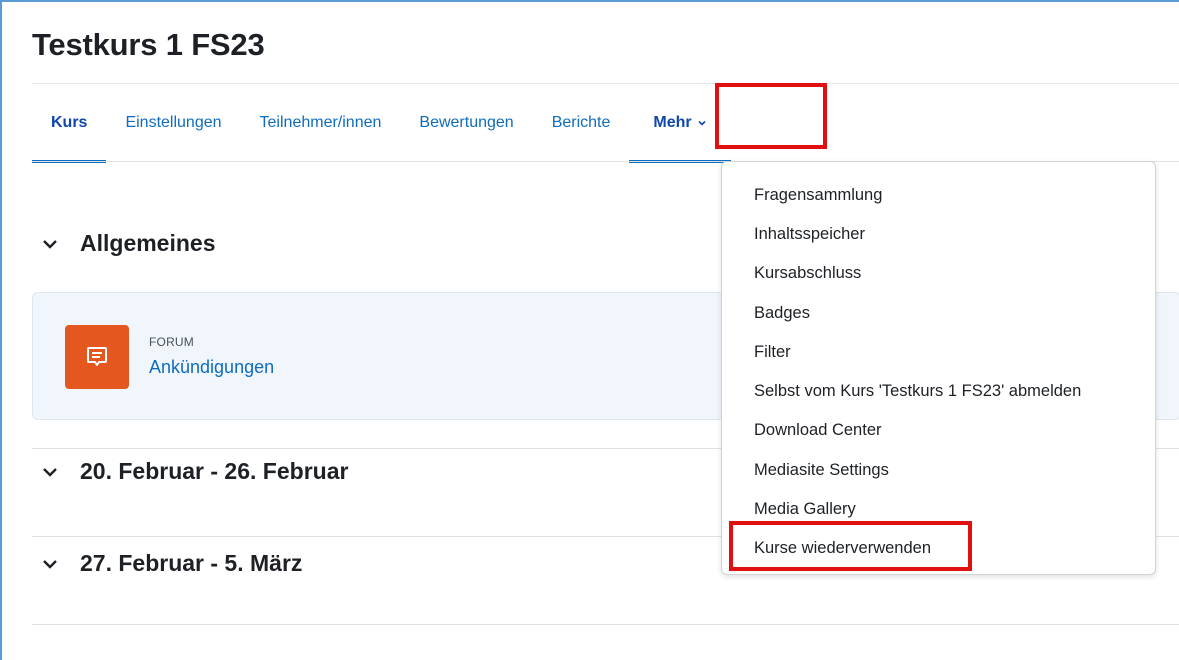 The image size is (1179, 660). What do you see at coordinates (809, 234) in the screenshot?
I see `menu-item-inhaltsspeicher: Inhaltsspeicher` at bounding box center [809, 234].